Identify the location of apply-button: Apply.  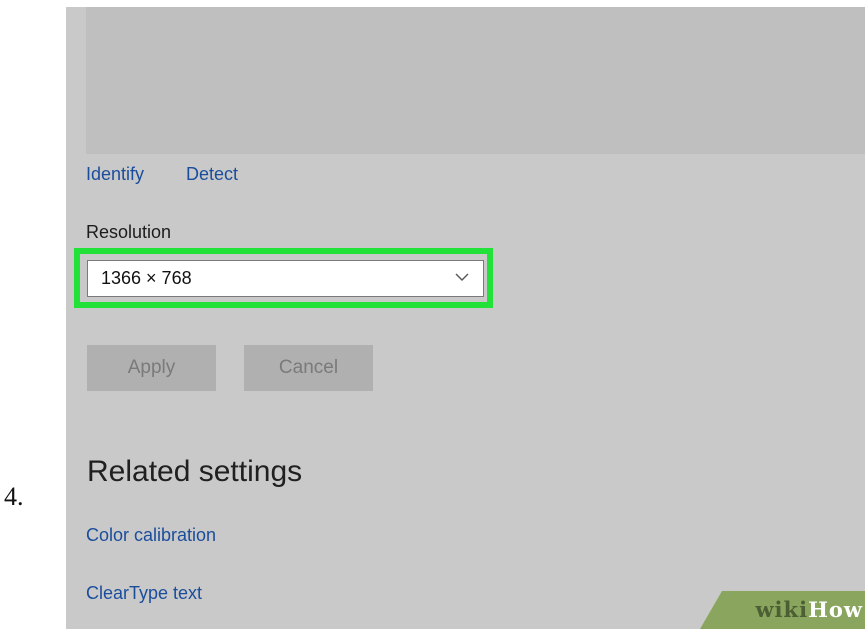
(151, 368).